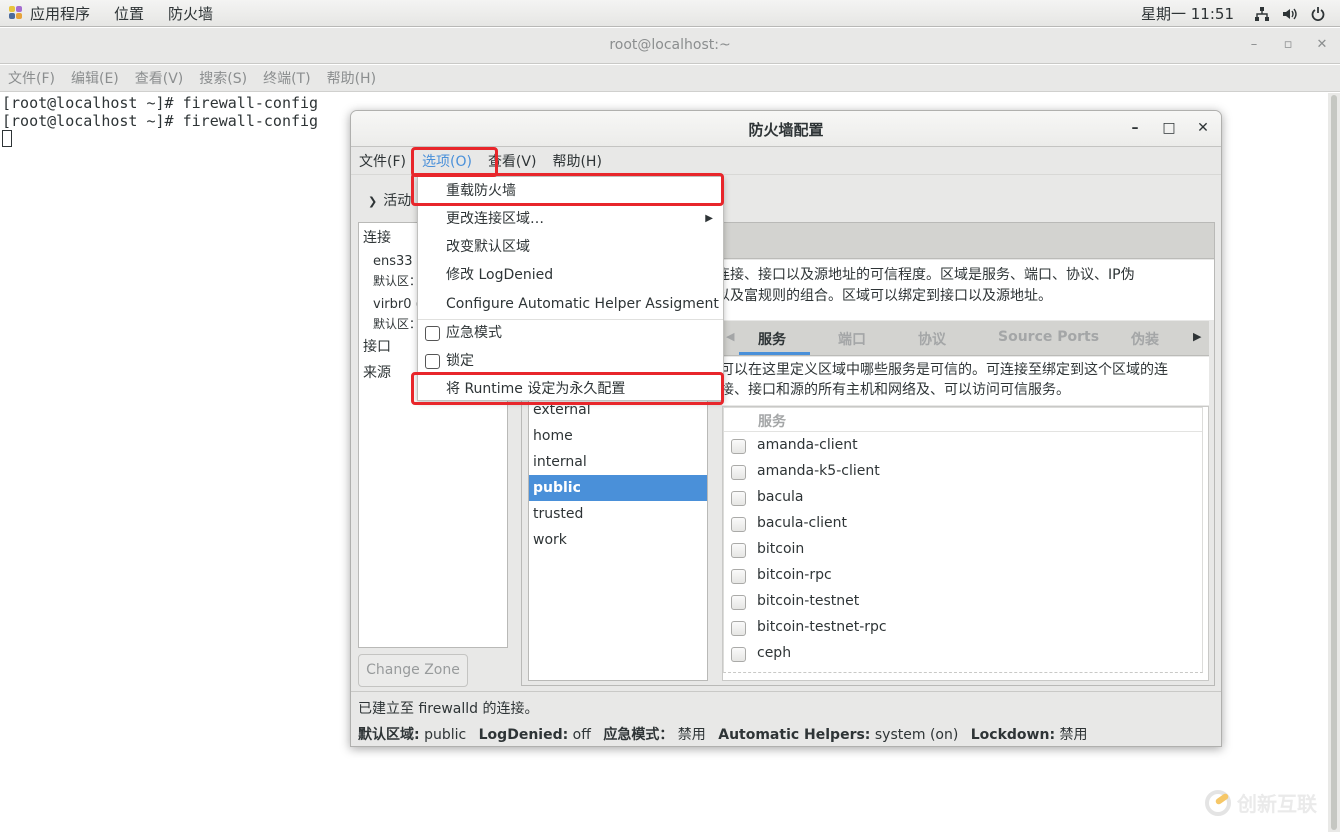  I want to click on menu-item-reload-firewall: 重载防火墙, so click(570, 191).